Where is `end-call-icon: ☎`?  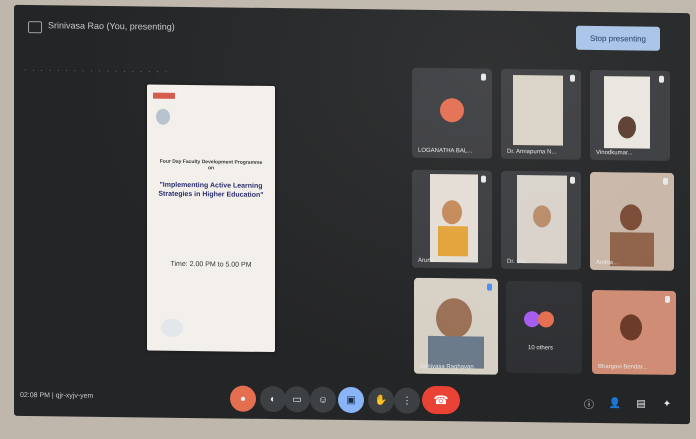 end-call-icon: ☎ is located at coordinates (441, 400).